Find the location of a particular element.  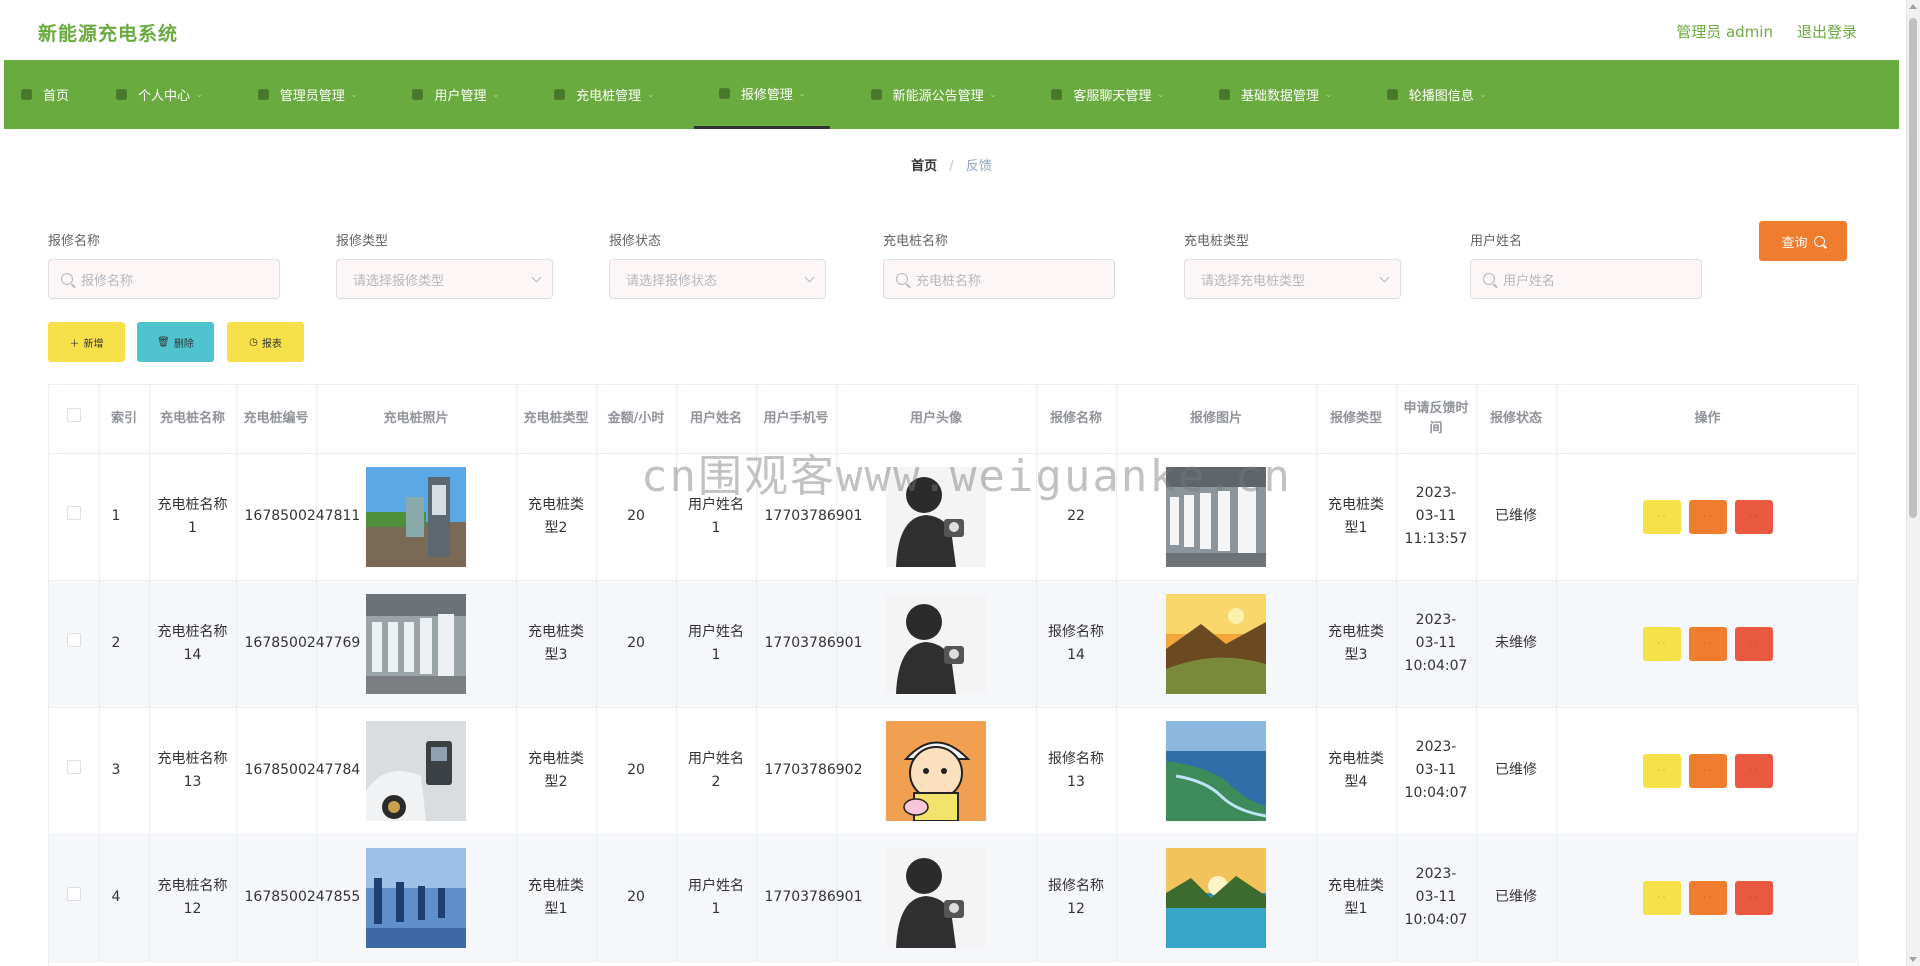

repair-name-label: 报修名称 is located at coordinates (74, 241).